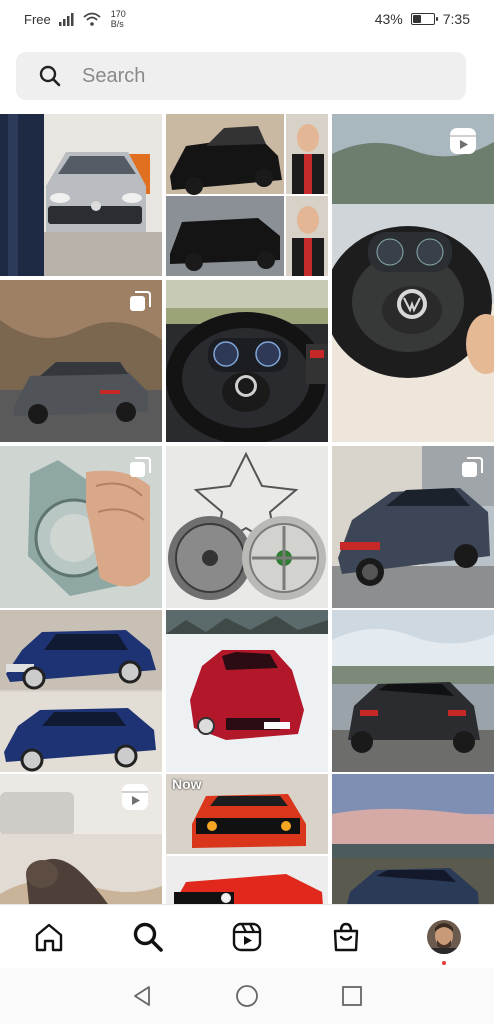  I want to click on wheels-thumbnail, so click(247, 527).